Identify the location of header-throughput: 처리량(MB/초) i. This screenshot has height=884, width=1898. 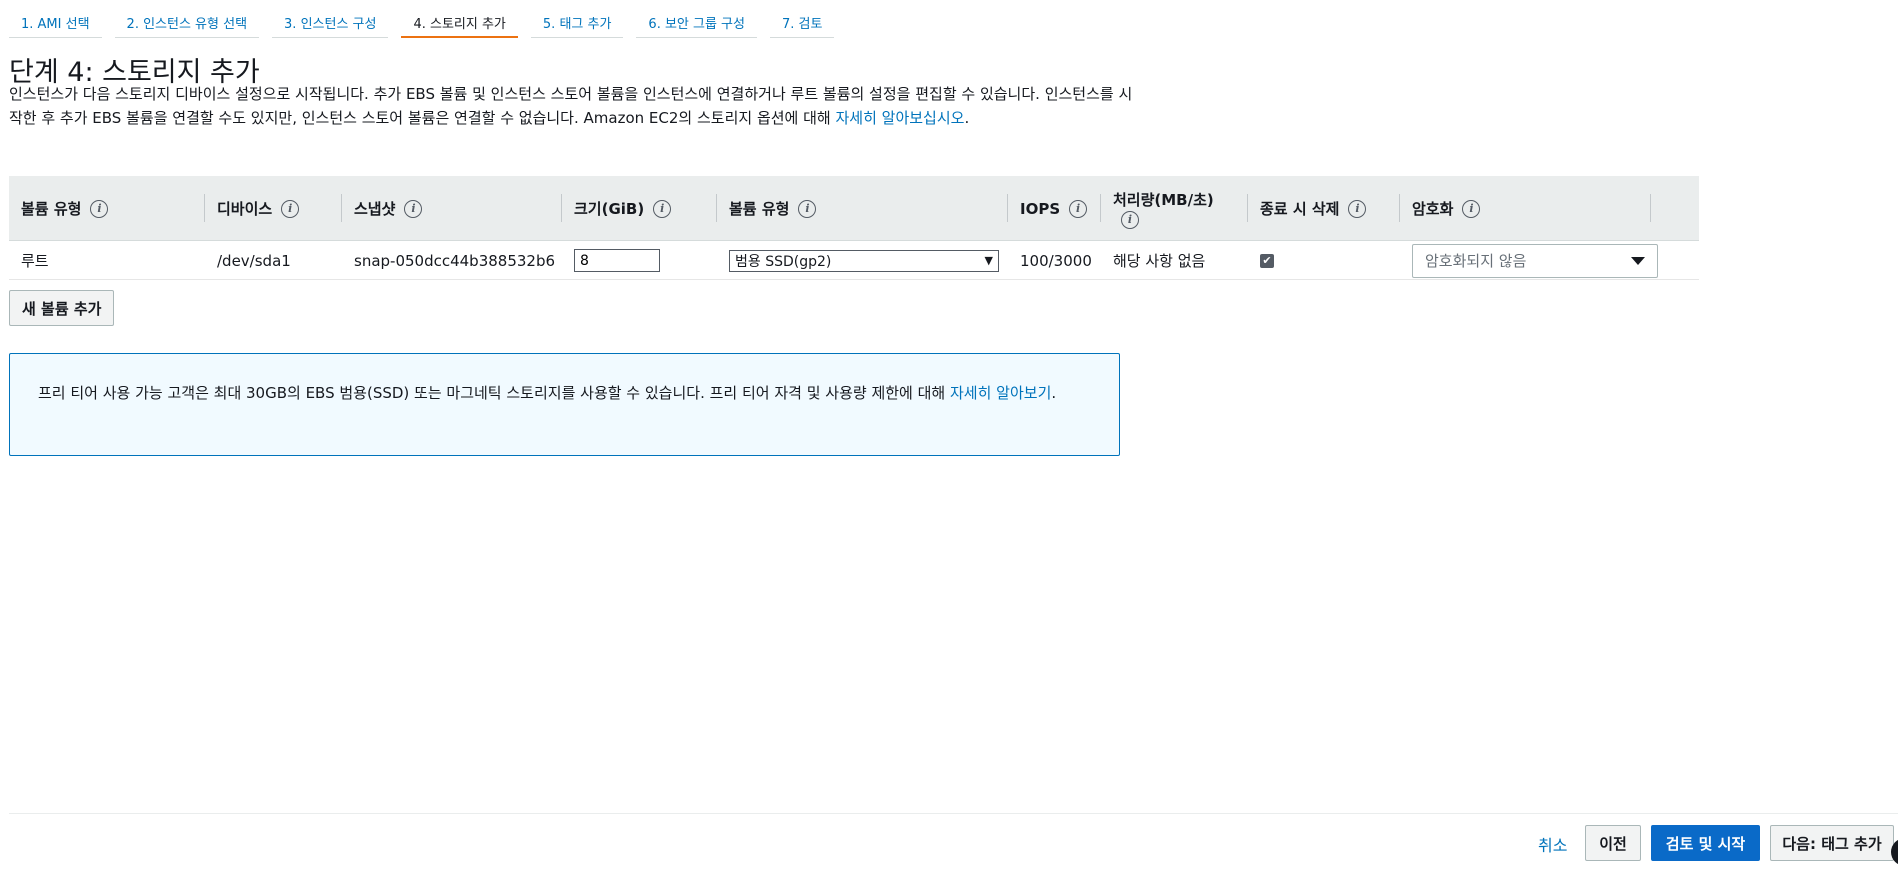
(1174, 208).